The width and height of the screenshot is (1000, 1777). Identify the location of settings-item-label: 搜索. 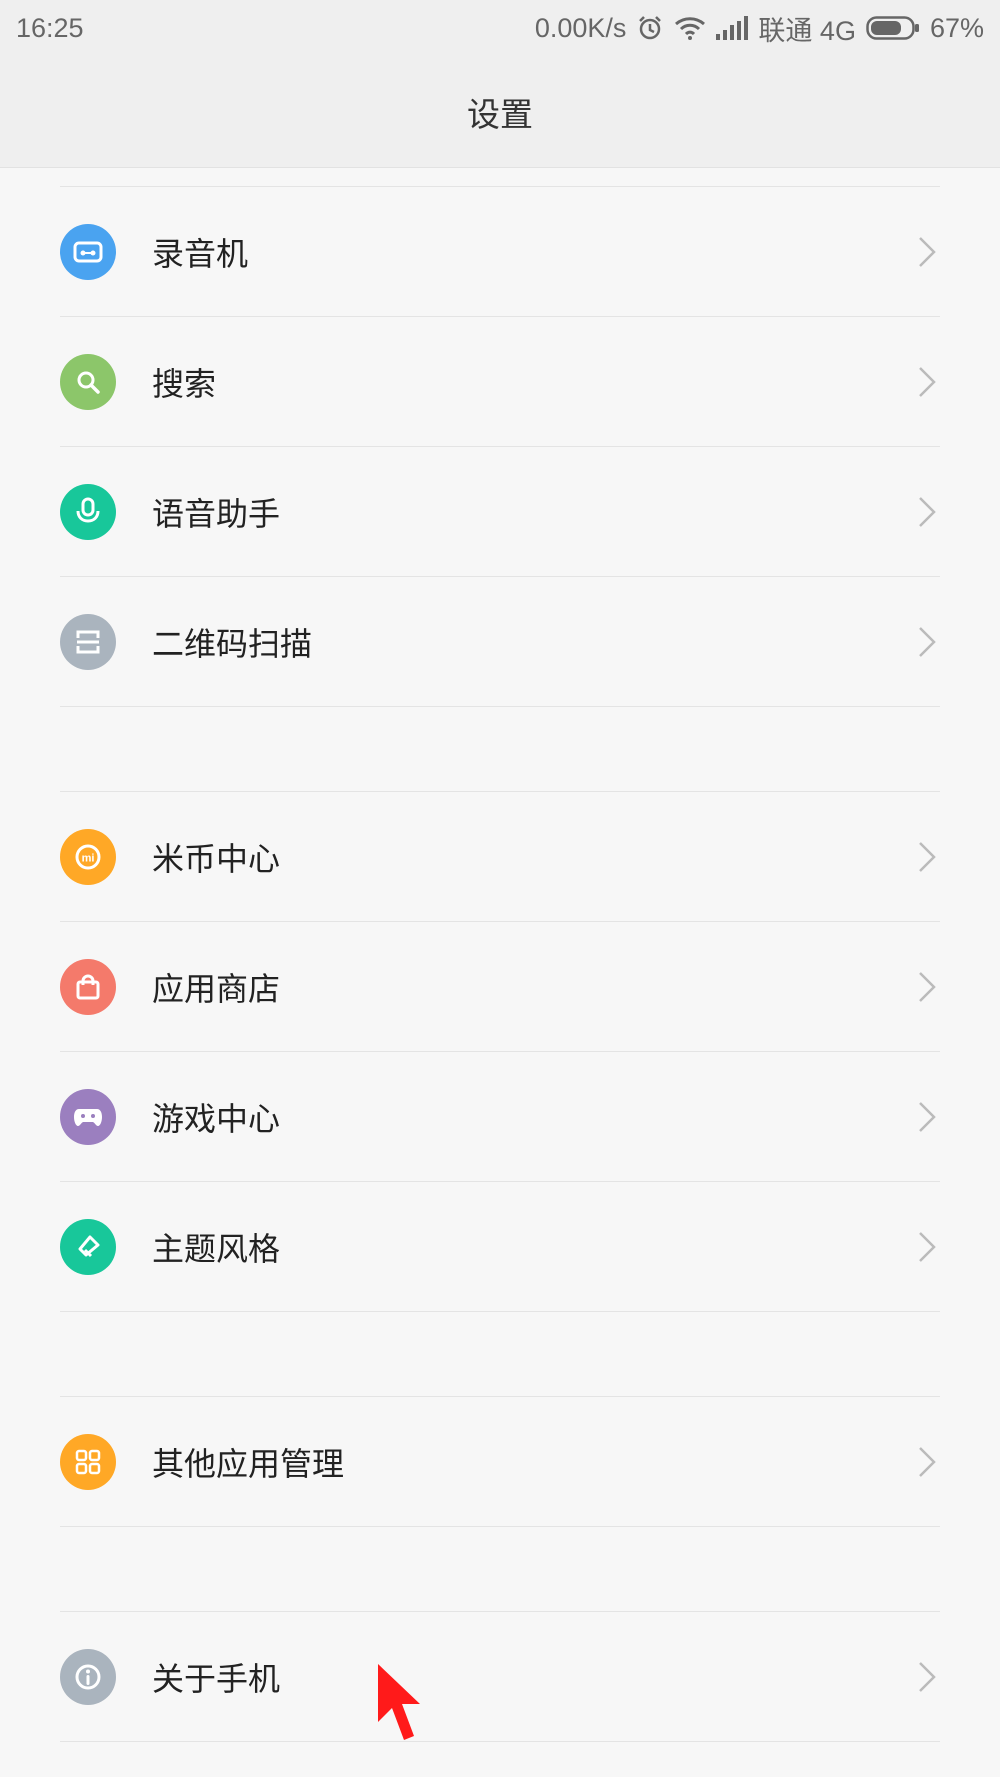
(184, 383).